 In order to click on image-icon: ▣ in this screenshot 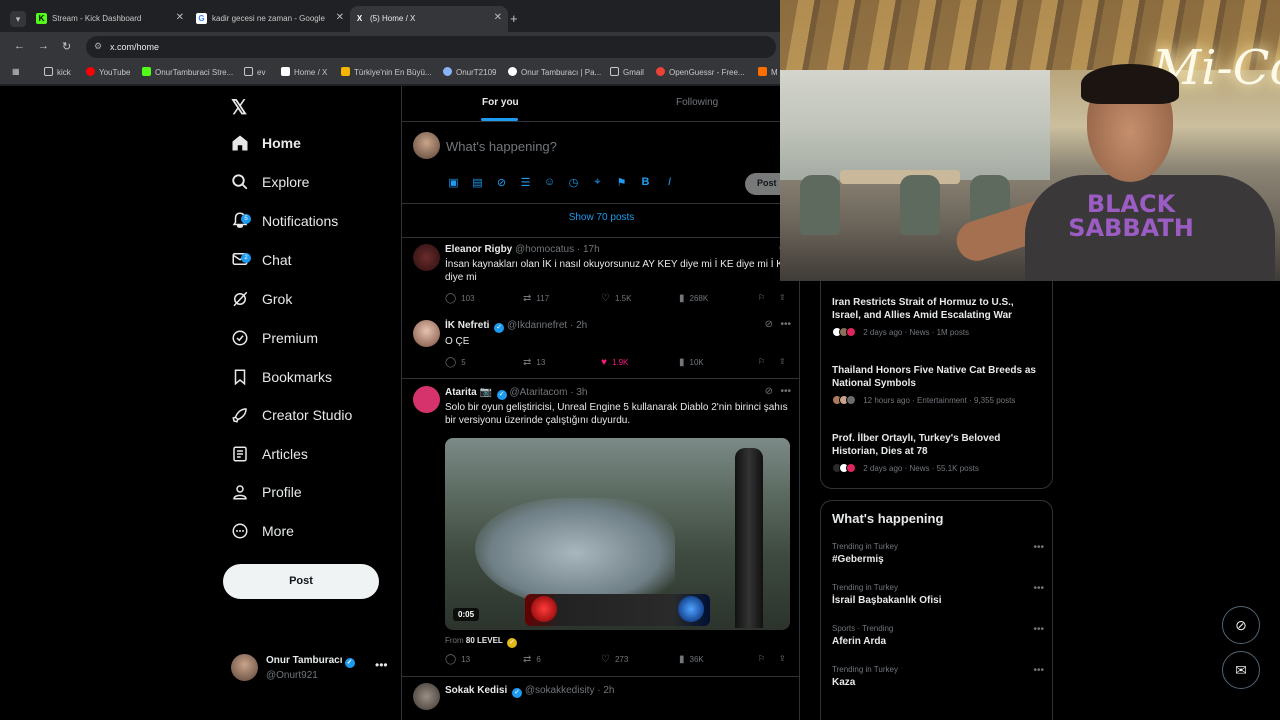, I will do `click(453, 182)`.